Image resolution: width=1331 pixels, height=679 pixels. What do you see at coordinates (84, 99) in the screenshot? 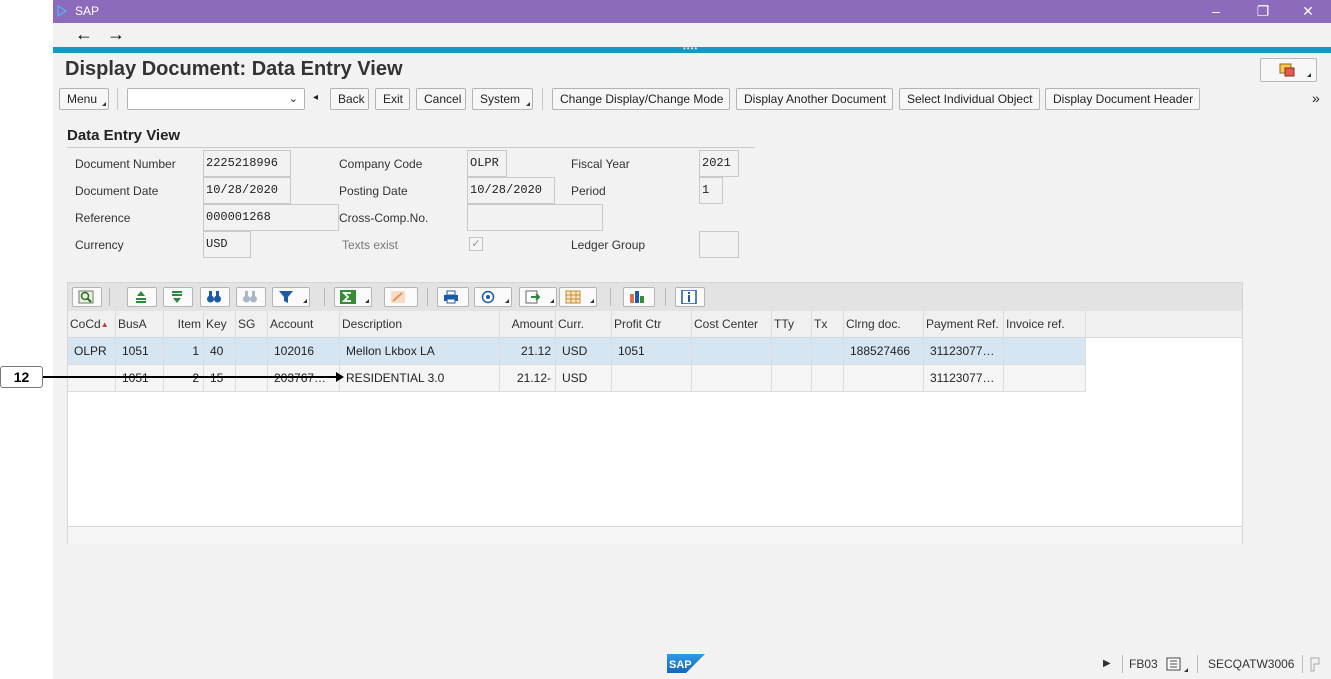
I see `menu-button: Menu` at bounding box center [84, 99].